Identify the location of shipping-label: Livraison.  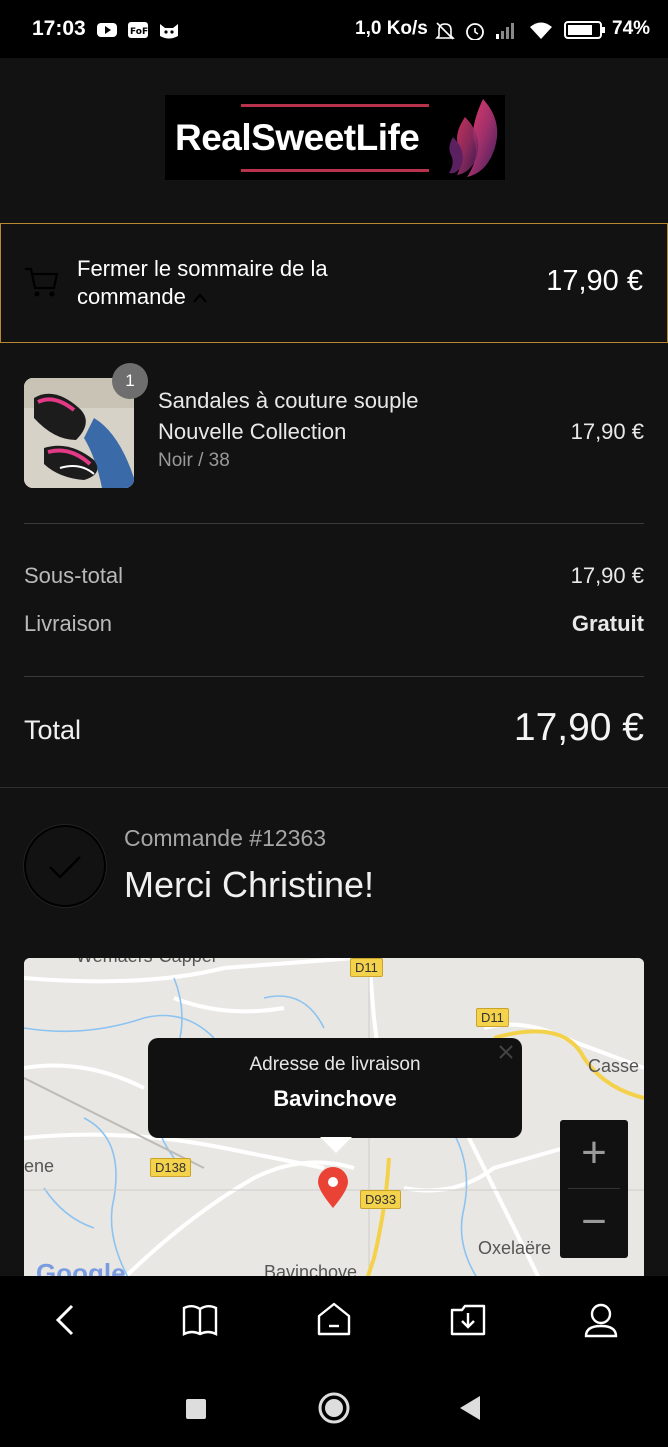
(68, 623).